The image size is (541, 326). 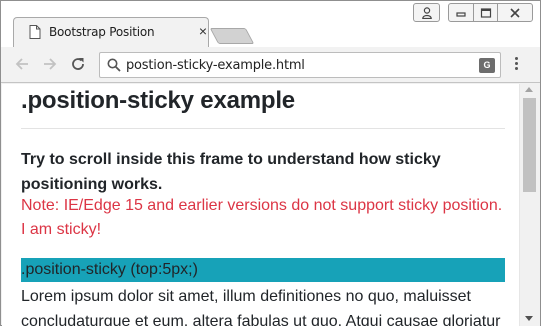 What do you see at coordinates (270, 24) in the screenshot?
I see `tab-strip: Bootstrap Position ×` at bounding box center [270, 24].